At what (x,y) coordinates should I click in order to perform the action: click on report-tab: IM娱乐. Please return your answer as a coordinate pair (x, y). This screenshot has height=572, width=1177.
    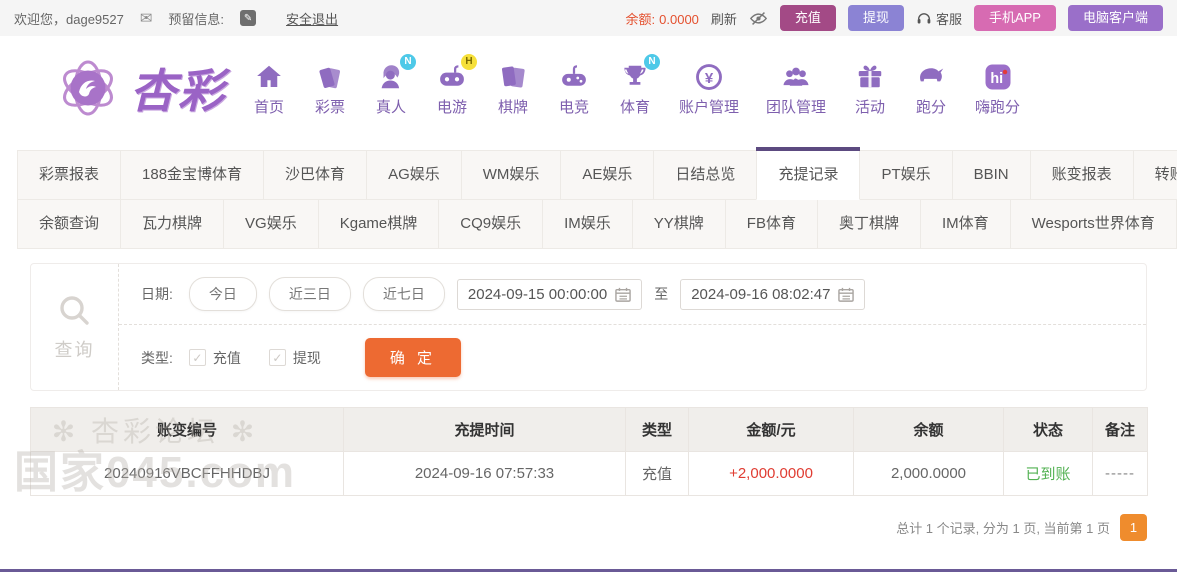
    Looking at the image, I should click on (587, 224).